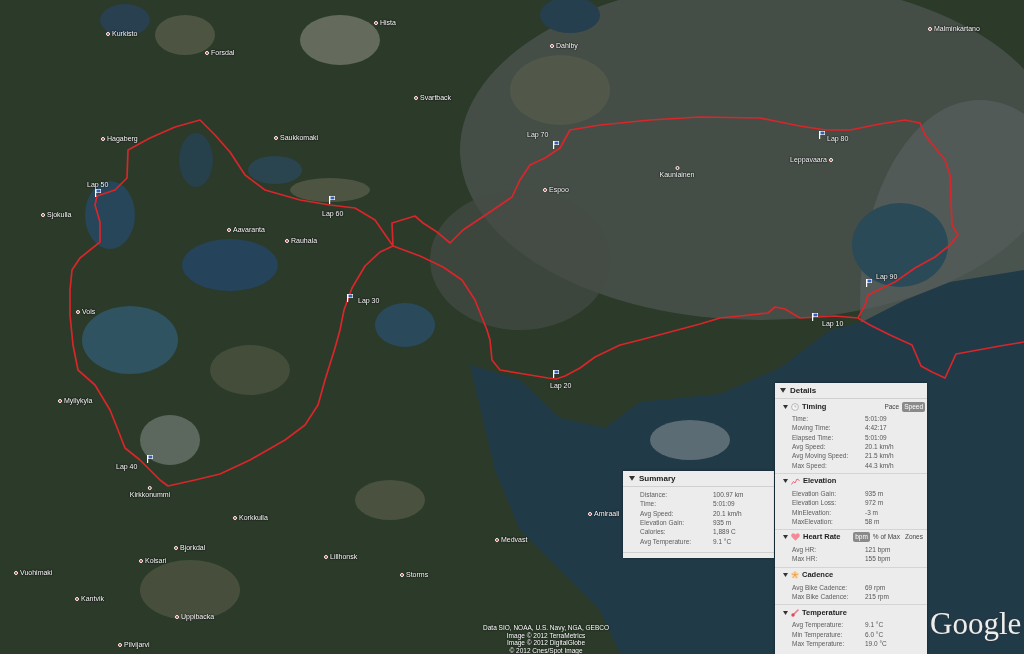 Image resolution: width=1024 pixels, height=654 pixels. I want to click on pinwheel-icon, so click(795, 575).